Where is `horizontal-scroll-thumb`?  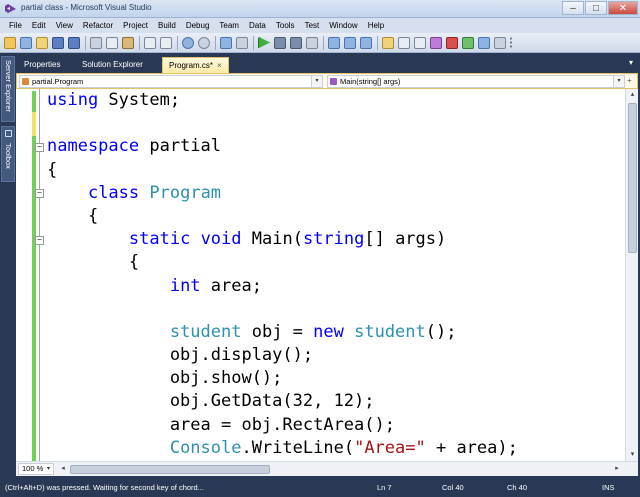 horizontal-scroll-thumb is located at coordinates (170, 469).